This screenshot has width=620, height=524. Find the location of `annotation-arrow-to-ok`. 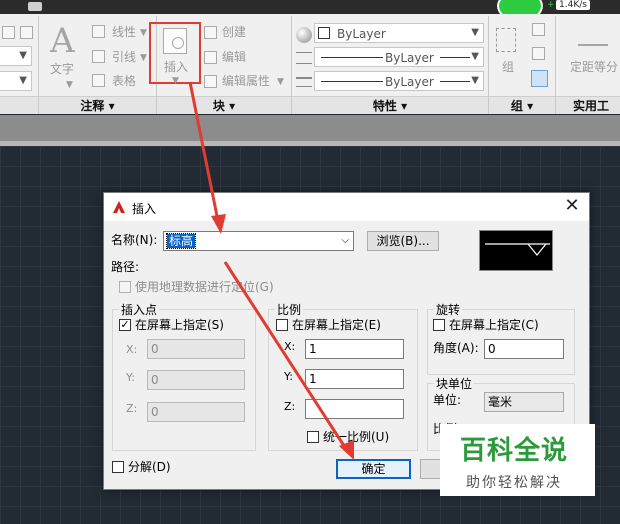

annotation-arrow-to-ok is located at coordinates (286, 357).